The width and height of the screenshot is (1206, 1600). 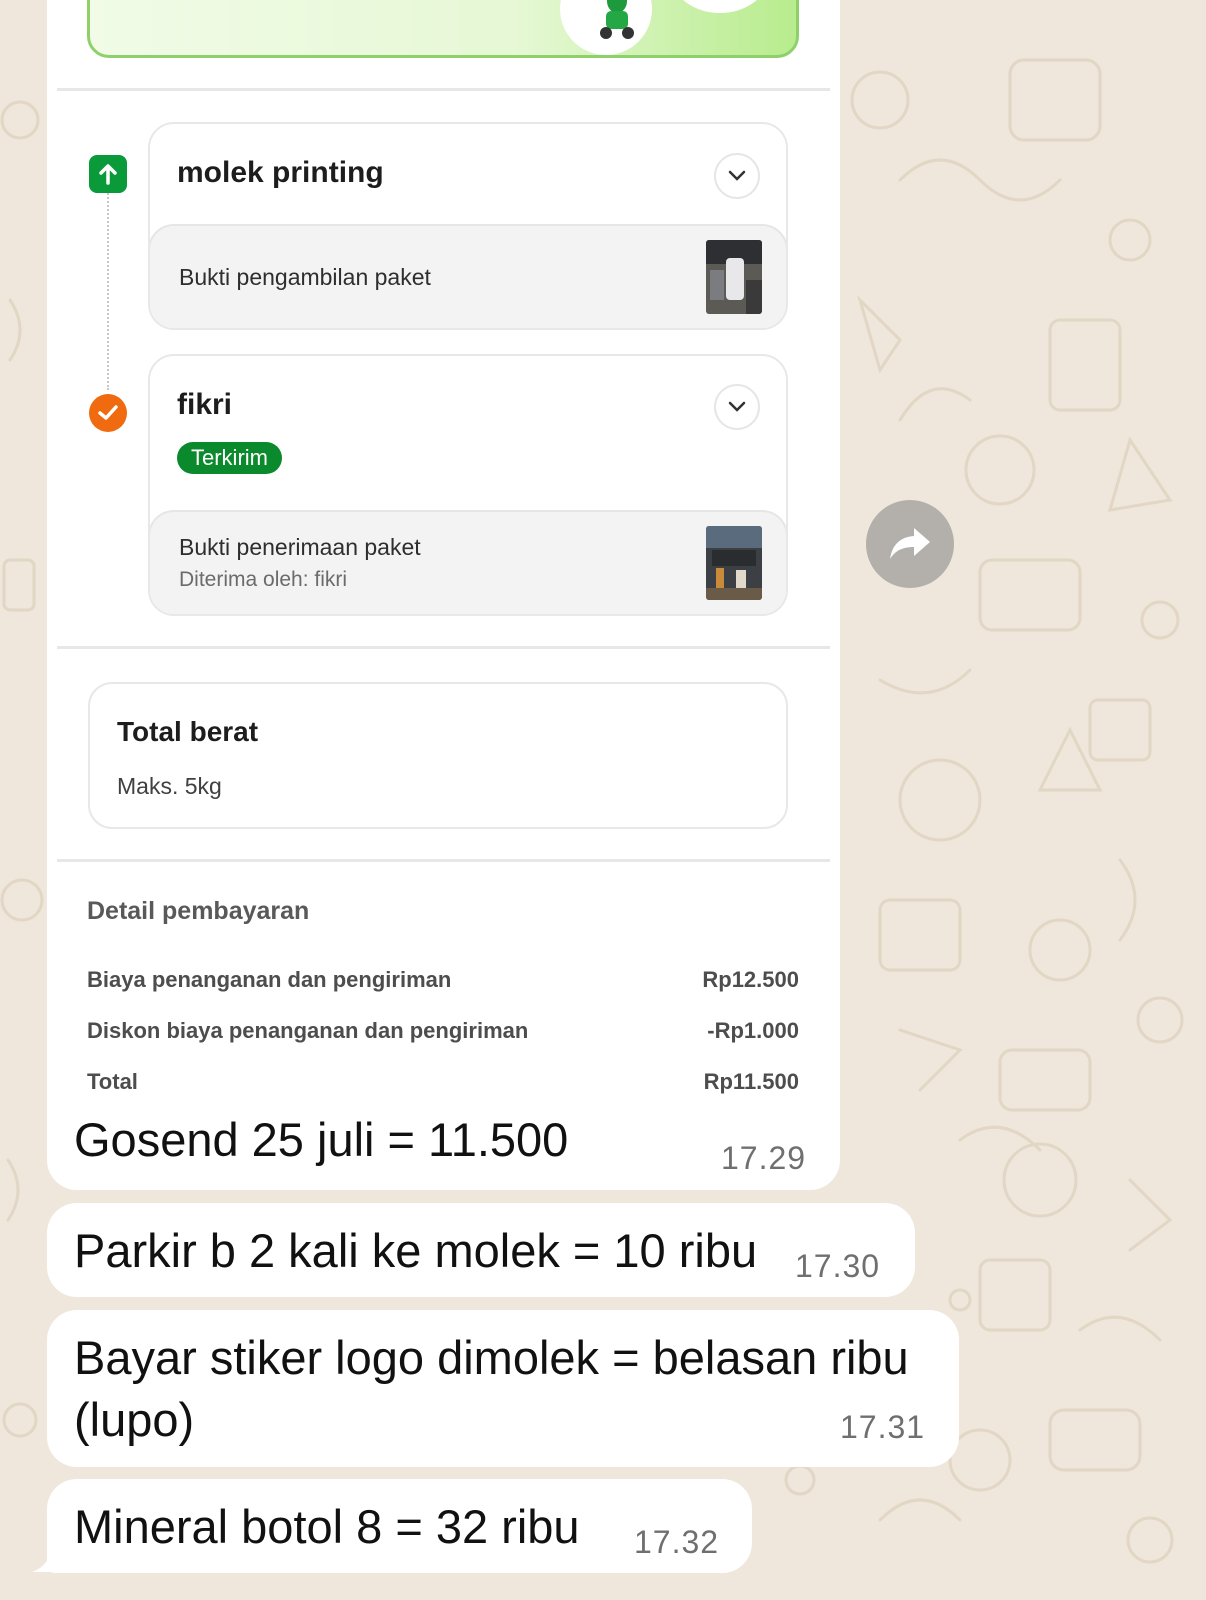 I want to click on banner-decoration, so click(x=720, y=6).